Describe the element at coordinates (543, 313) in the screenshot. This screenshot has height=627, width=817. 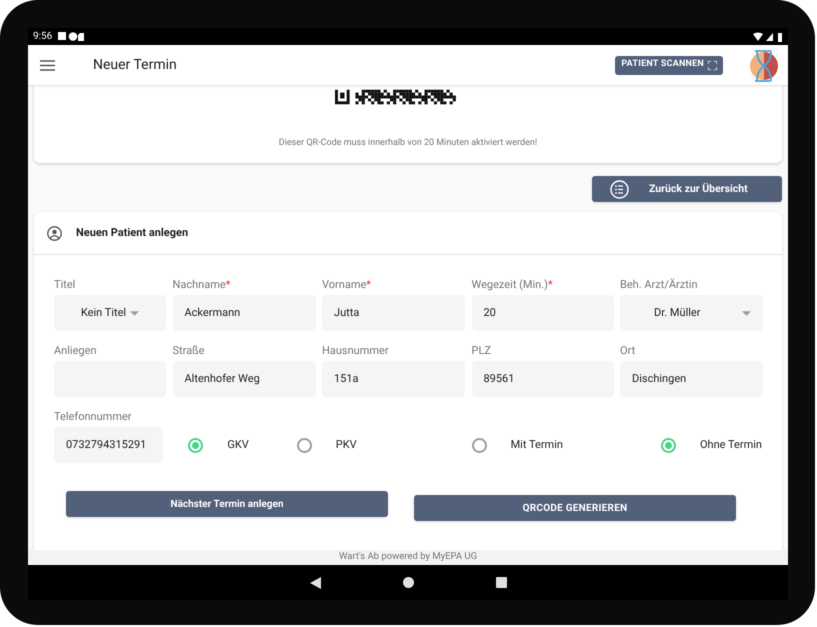
I see `input-field: 20` at that location.